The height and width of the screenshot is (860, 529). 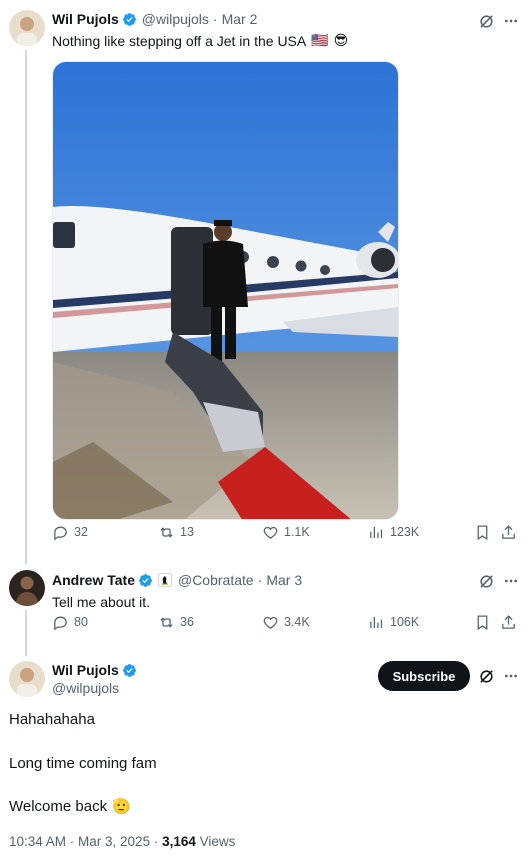 I want to click on post-meta: 10:34 AM · Mar 3, 2025 · 3,164 Views, so click(x=122, y=841).